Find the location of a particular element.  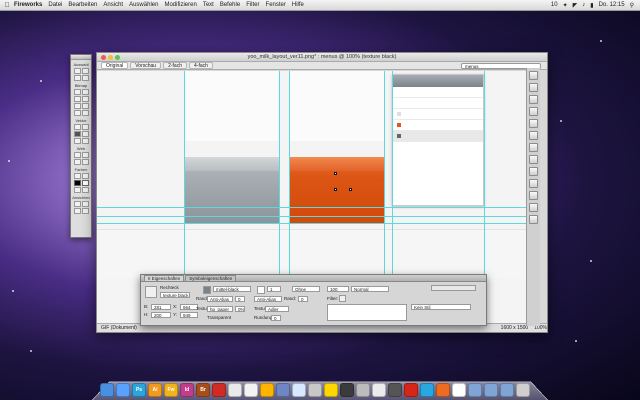

add-filter-icon is located at coordinates (342, 298).